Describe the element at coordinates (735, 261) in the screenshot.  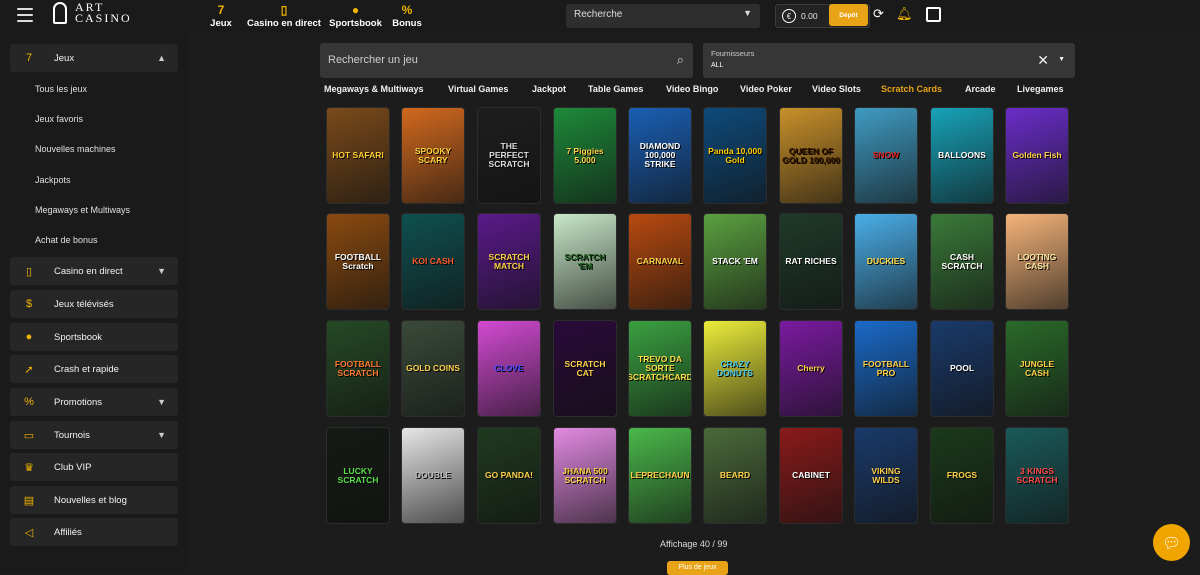
I see `game-tile: STACK 'EM` at that location.